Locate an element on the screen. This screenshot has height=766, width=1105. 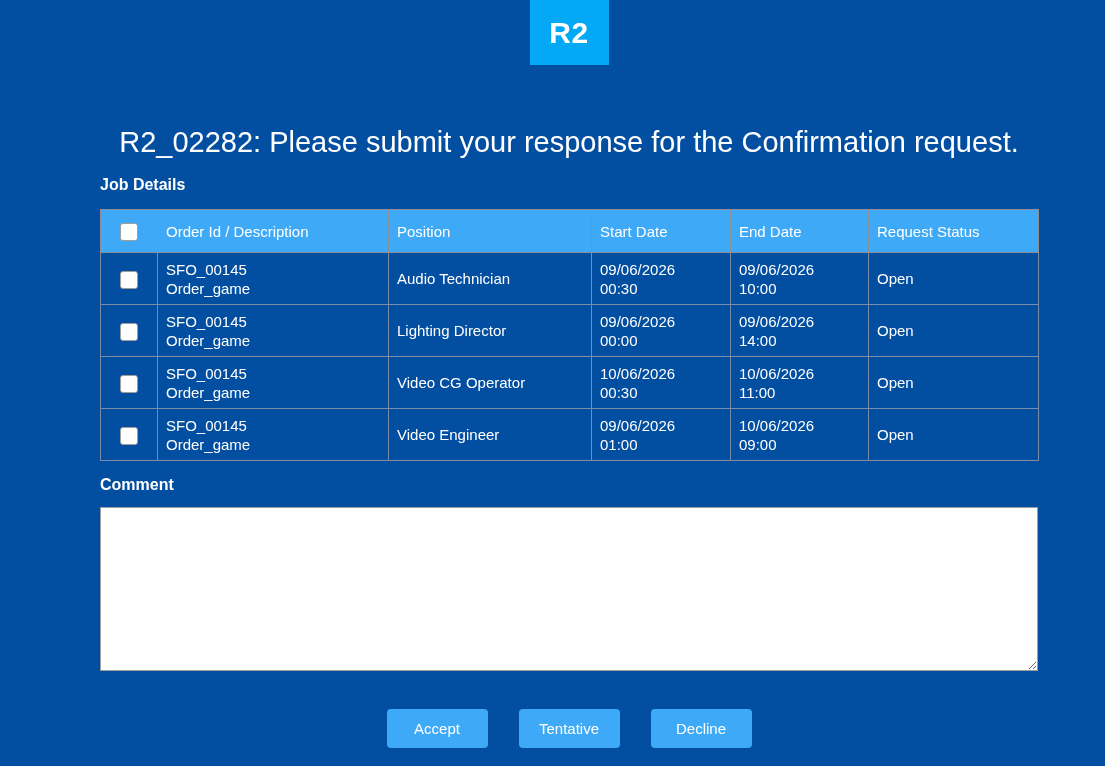
action-button: Accept is located at coordinates (437, 728).